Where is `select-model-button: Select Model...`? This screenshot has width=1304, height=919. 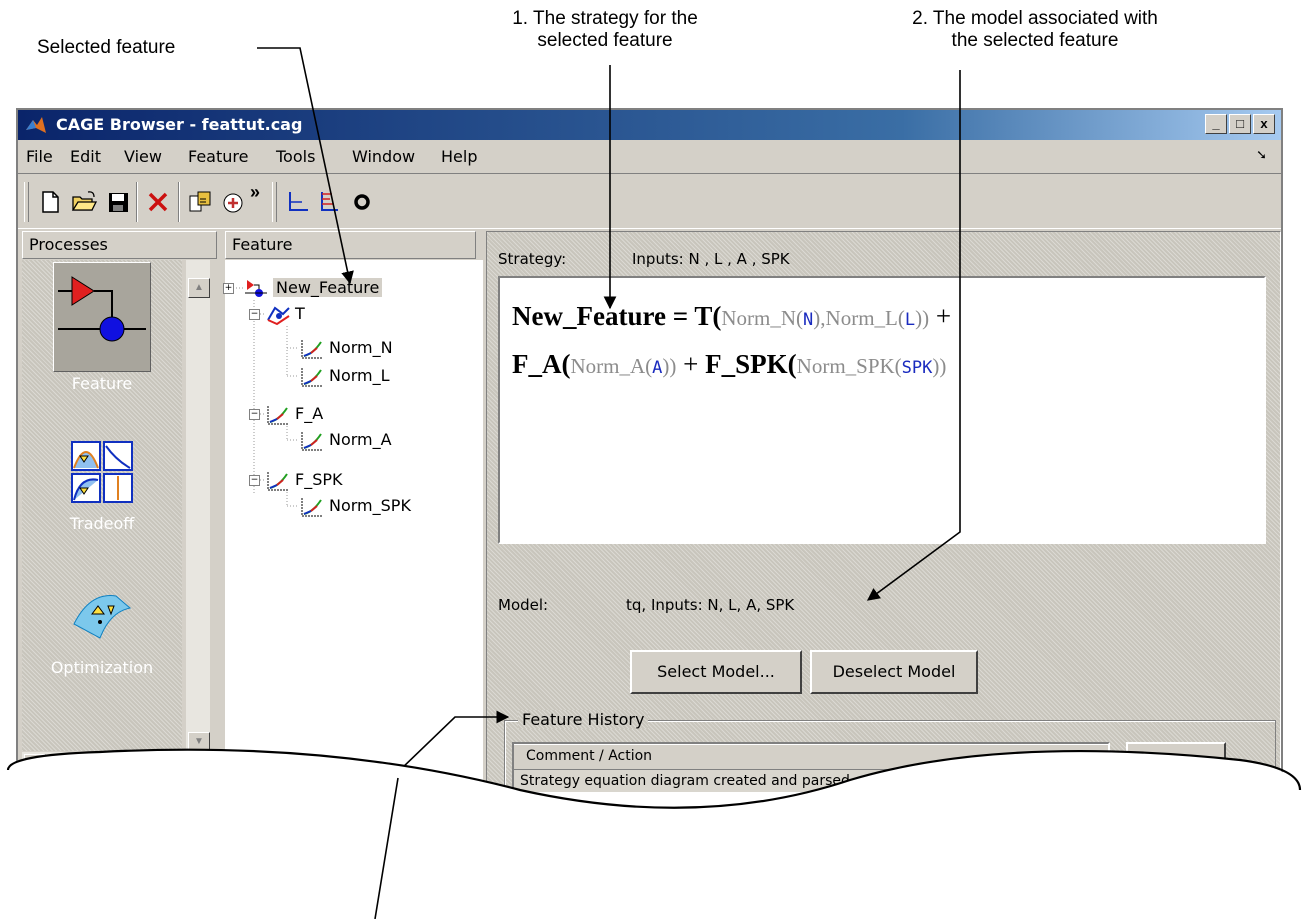
select-model-button: Select Model... is located at coordinates (716, 672).